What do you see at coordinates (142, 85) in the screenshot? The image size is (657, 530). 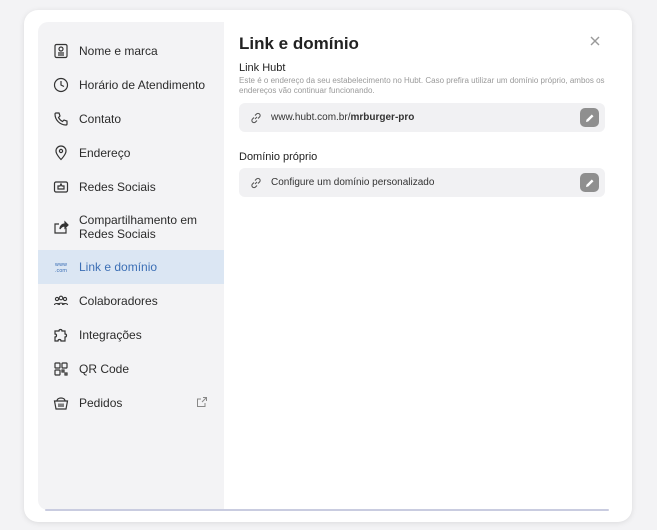 I see `sidebar-item-label: Horário de Atendimento` at bounding box center [142, 85].